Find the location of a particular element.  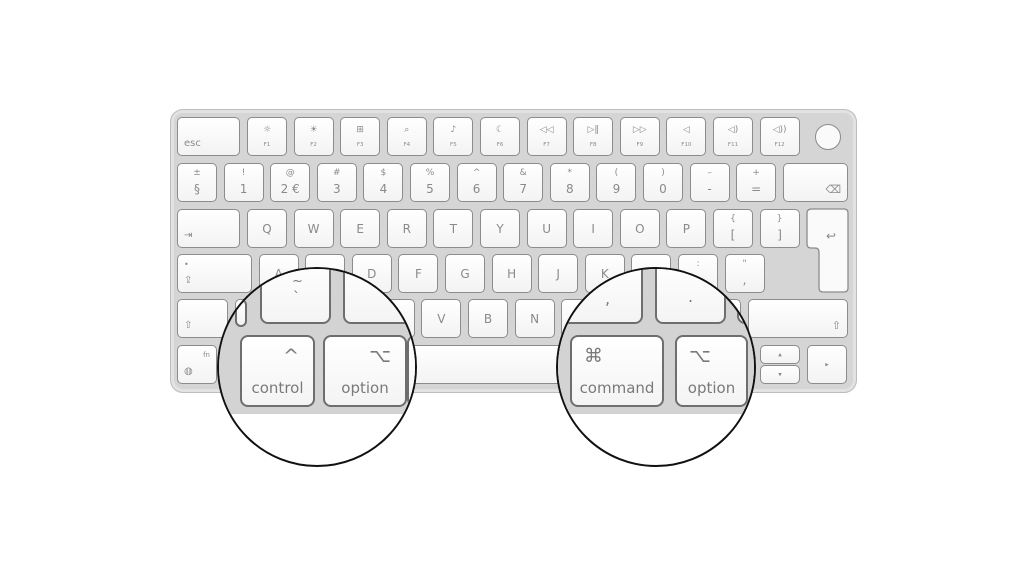

period-key: . is located at coordinates (690, 296).